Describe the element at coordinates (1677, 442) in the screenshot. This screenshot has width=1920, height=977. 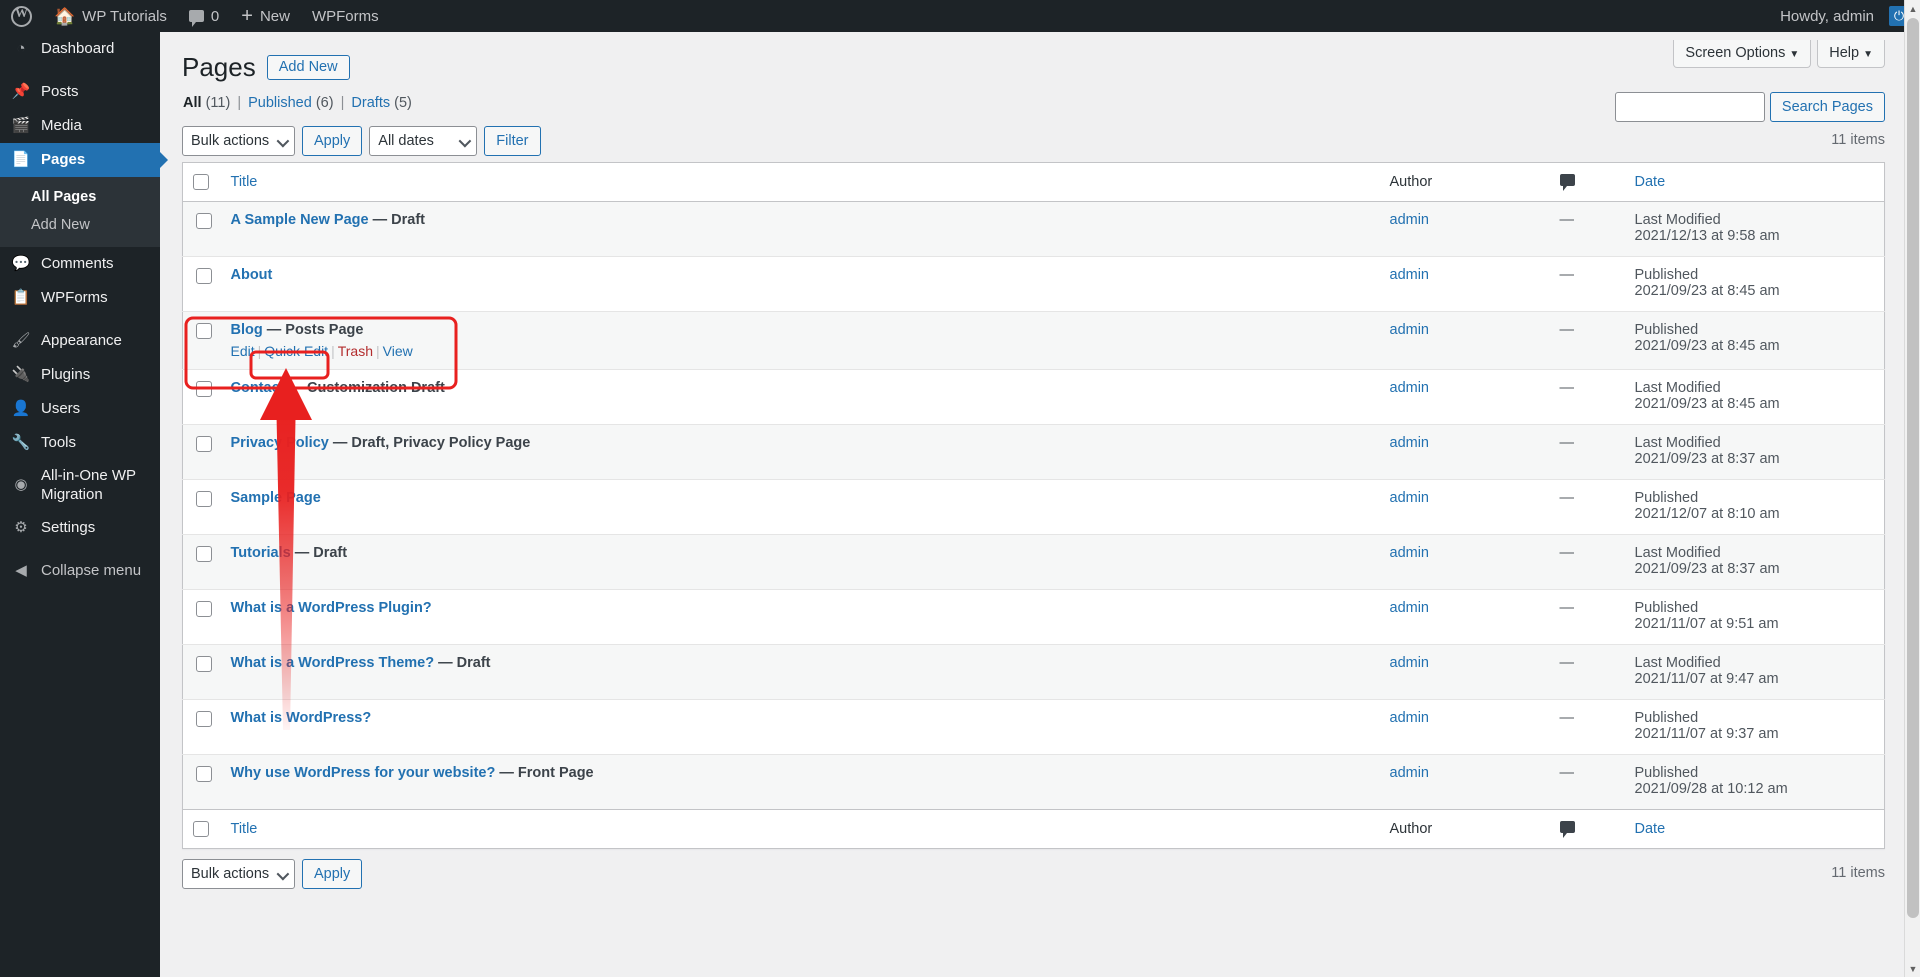
I see `row-date-status: Last Modified` at that location.